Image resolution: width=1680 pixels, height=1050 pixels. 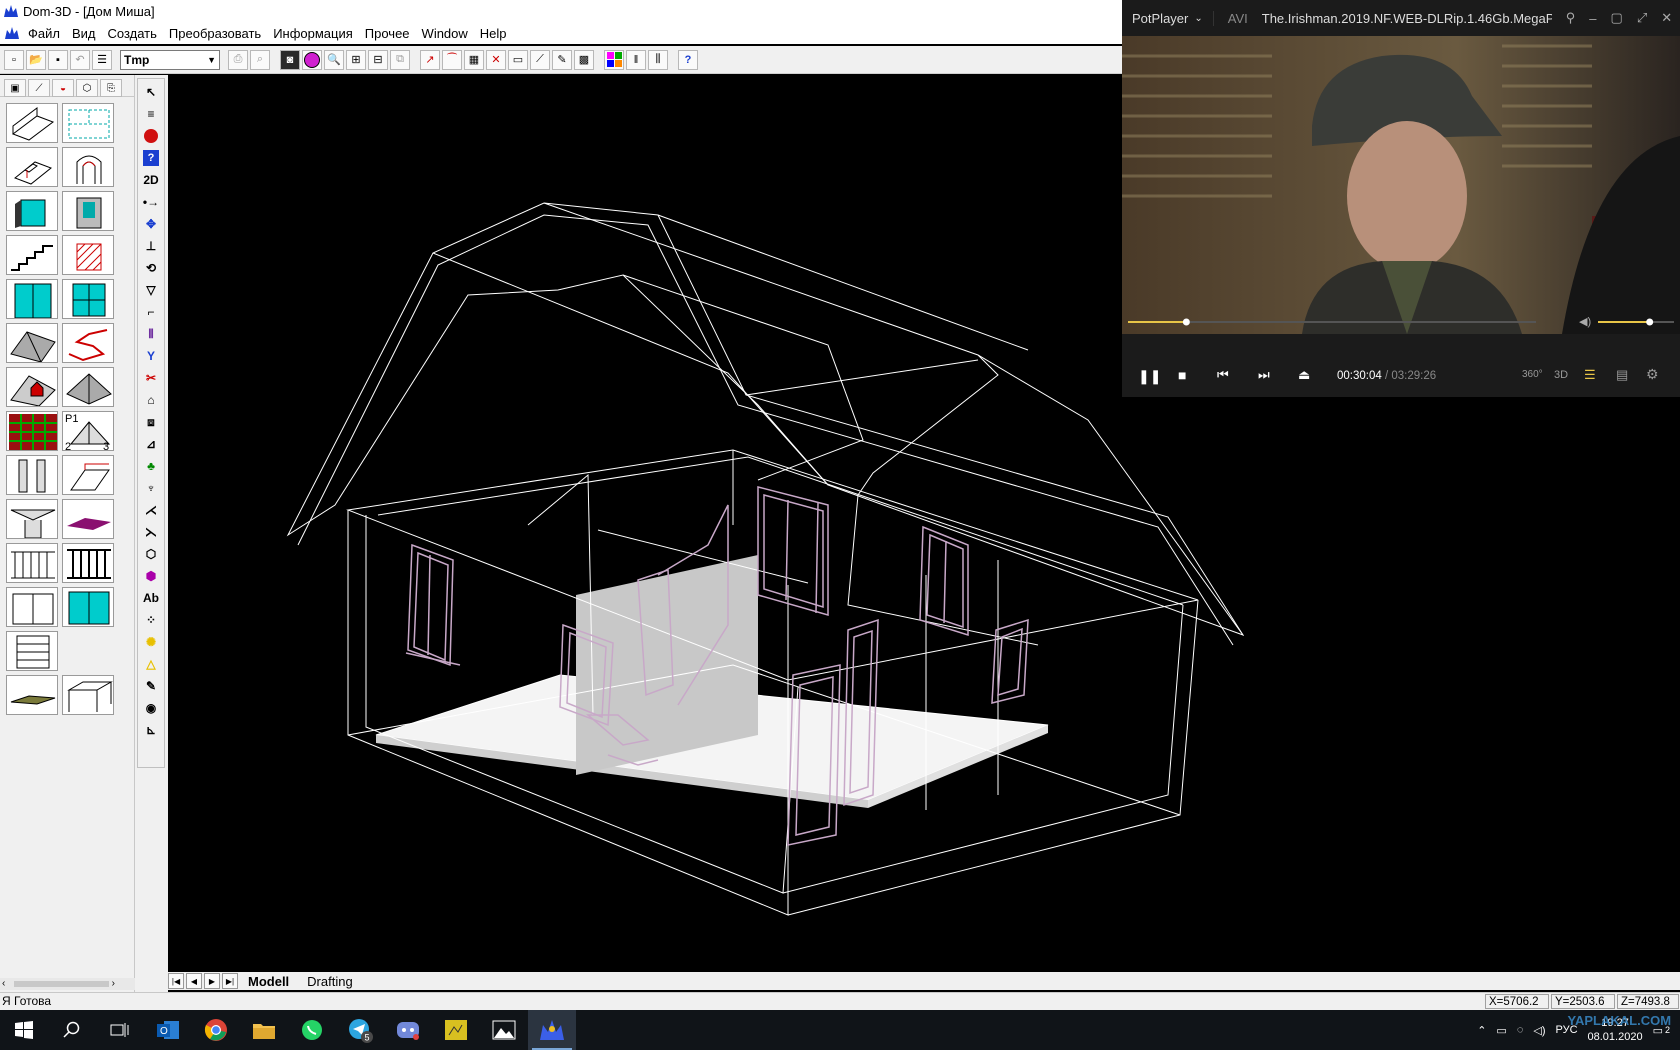 What do you see at coordinates (39, 88) in the screenshot?
I see `palette-tab-lines: ⟋` at bounding box center [39, 88].